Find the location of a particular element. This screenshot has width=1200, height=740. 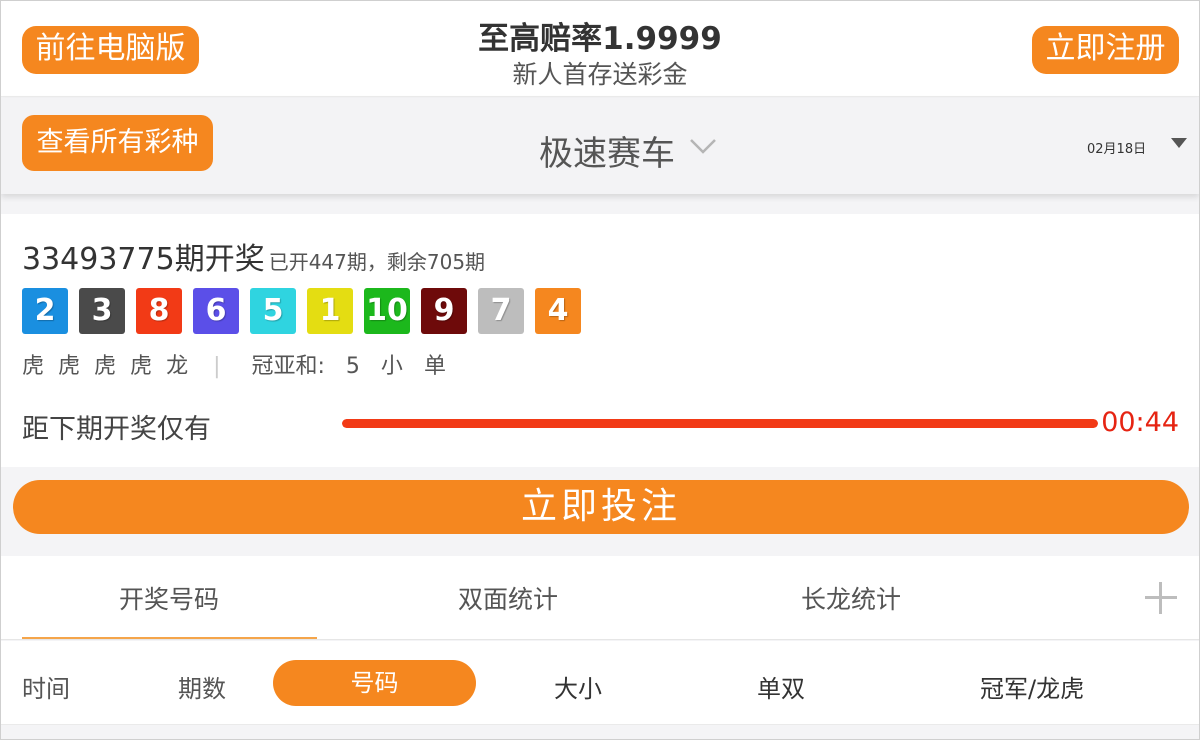

active-tab-indicator is located at coordinates (169, 638).